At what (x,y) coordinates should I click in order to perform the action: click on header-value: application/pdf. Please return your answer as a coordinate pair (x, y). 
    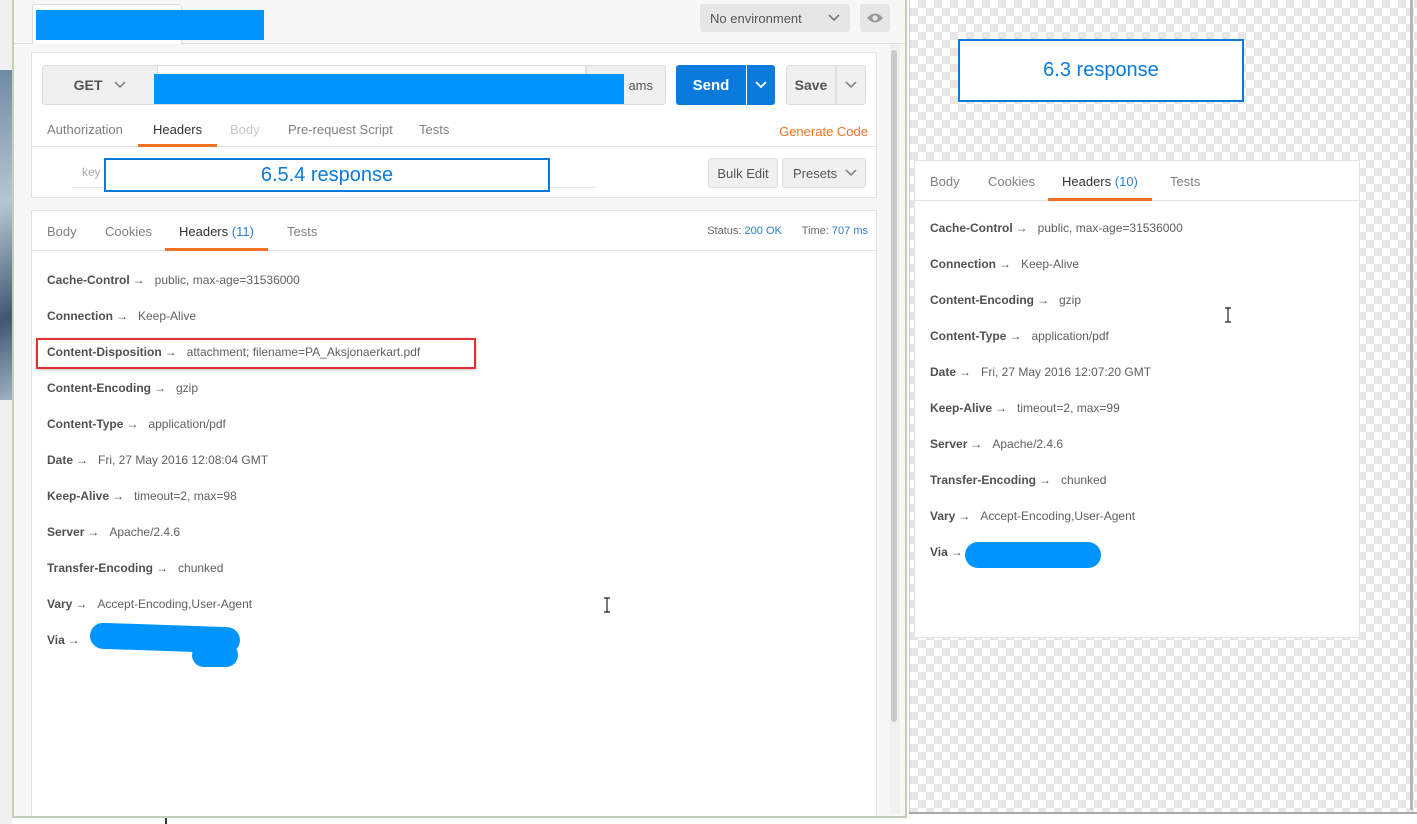
    Looking at the image, I should click on (1070, 336).